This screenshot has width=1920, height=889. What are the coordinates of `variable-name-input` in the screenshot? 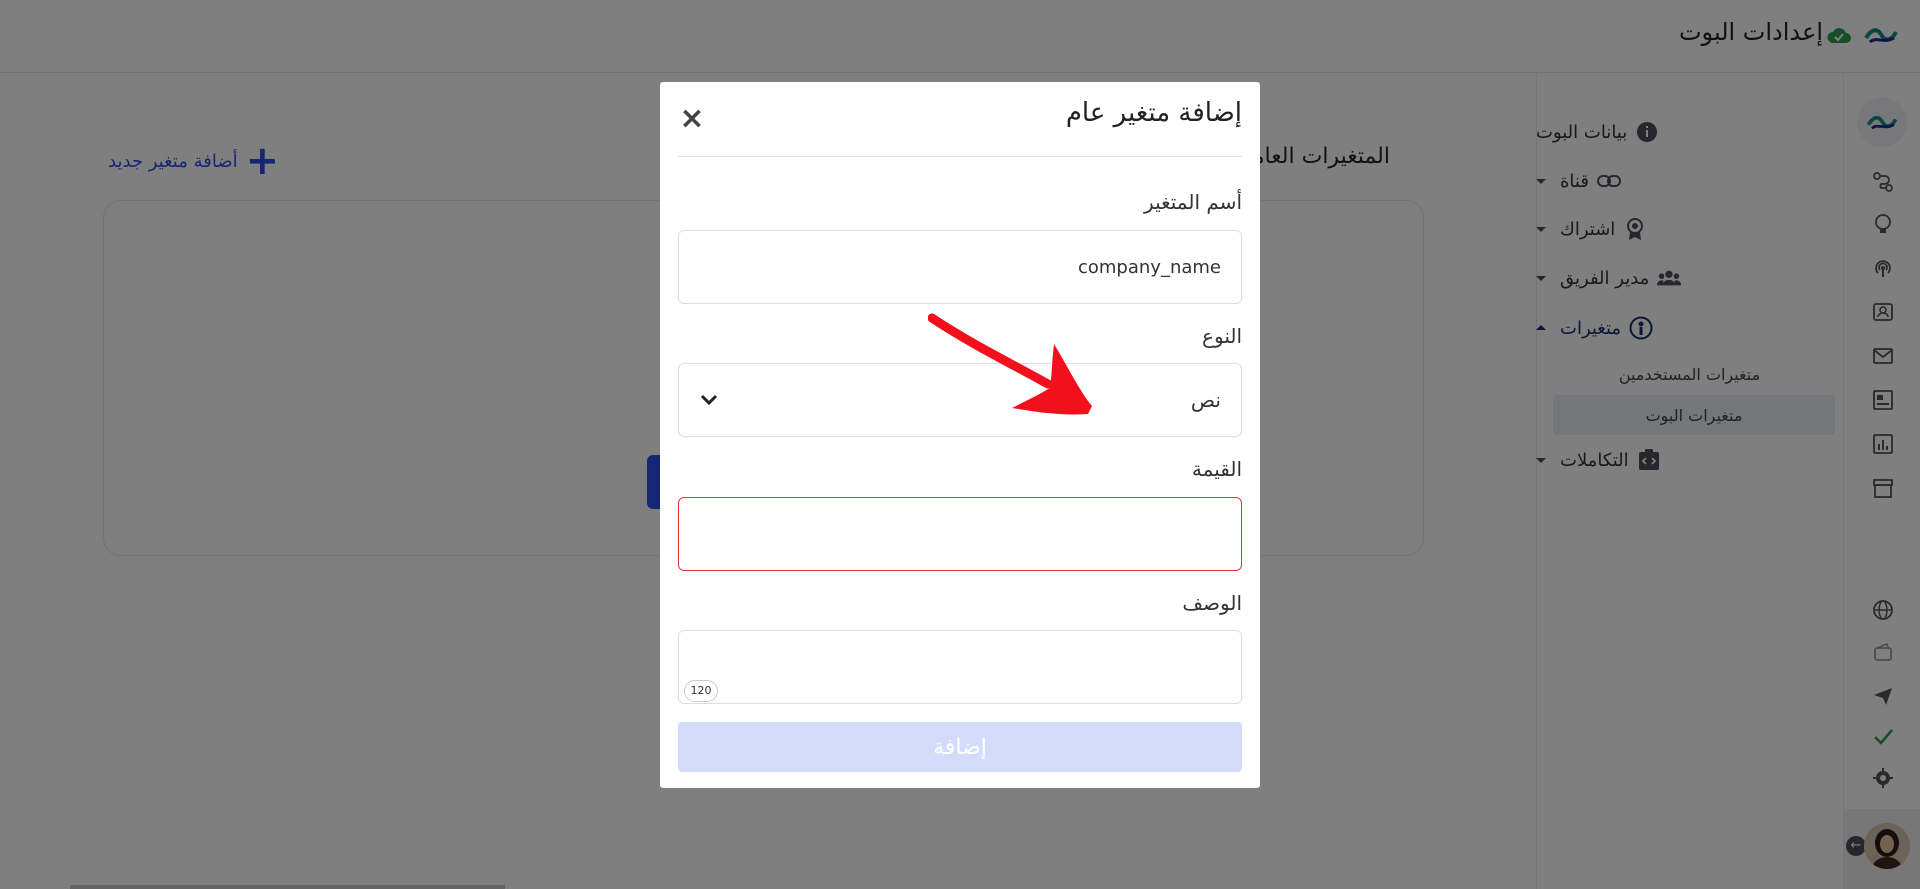 It's located at (960, 267).